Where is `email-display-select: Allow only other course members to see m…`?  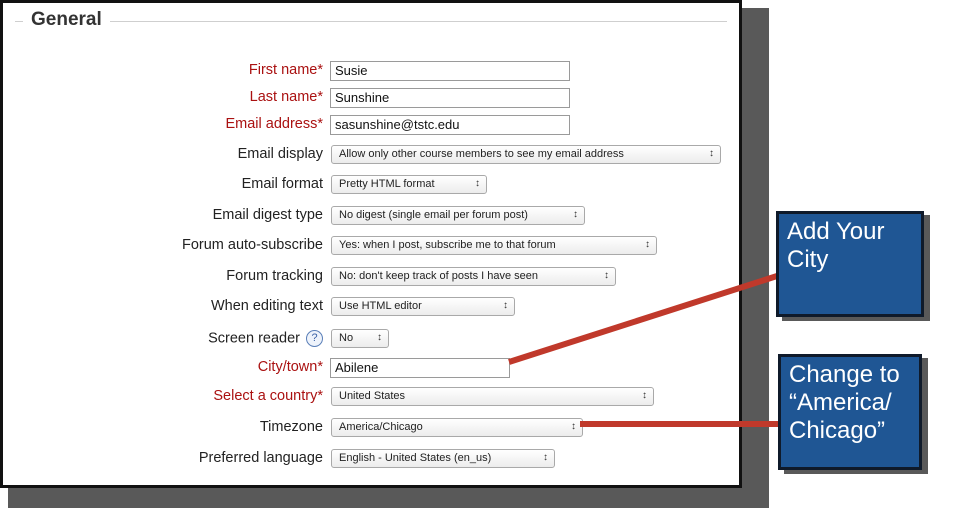 email-display-select: Allow only other course members to see m… is located at coordinates (526, 154).